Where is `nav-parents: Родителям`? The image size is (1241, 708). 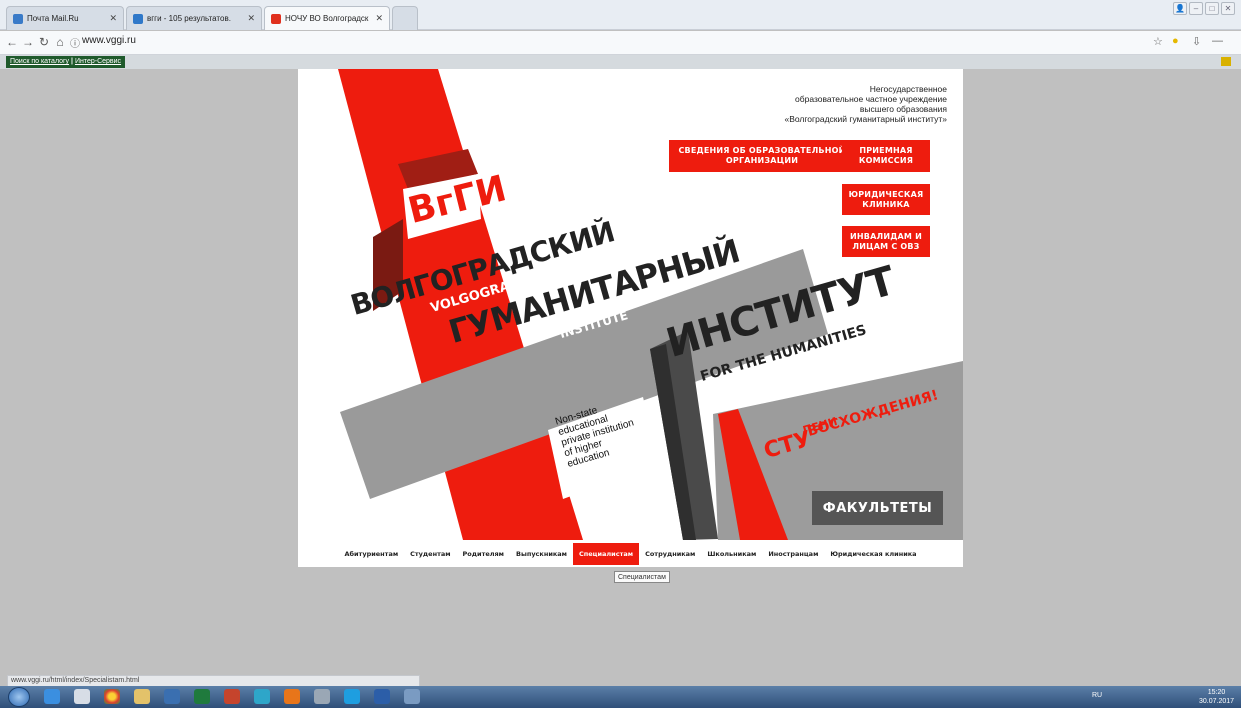
nav-parents: Родителям is located at coordinates (483, 554).